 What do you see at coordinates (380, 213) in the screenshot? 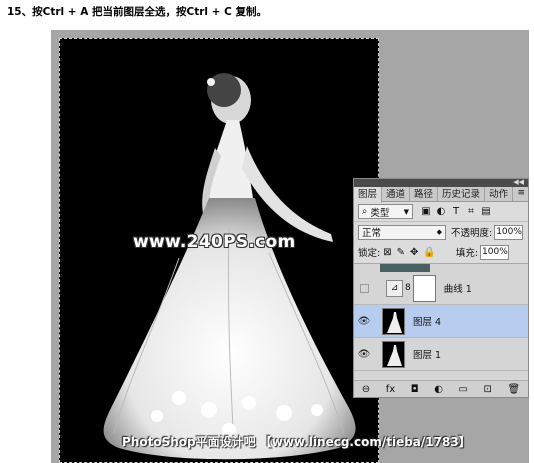
I see `filter-kind-value: 类型` at bounding box center [380, 213].